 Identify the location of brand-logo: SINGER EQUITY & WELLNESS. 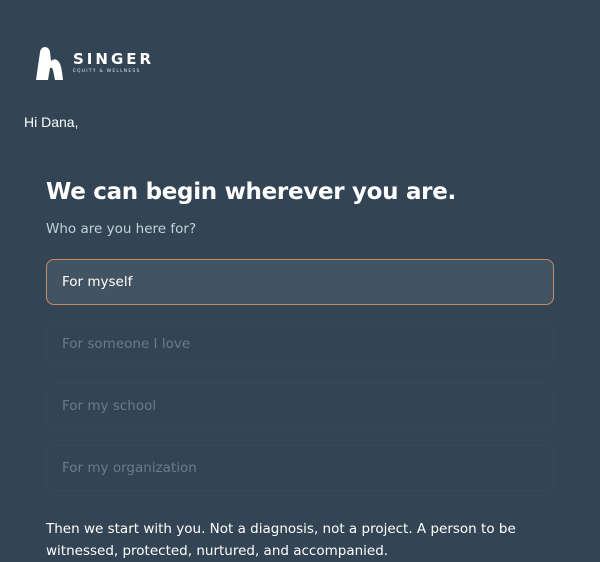
(94, 63).